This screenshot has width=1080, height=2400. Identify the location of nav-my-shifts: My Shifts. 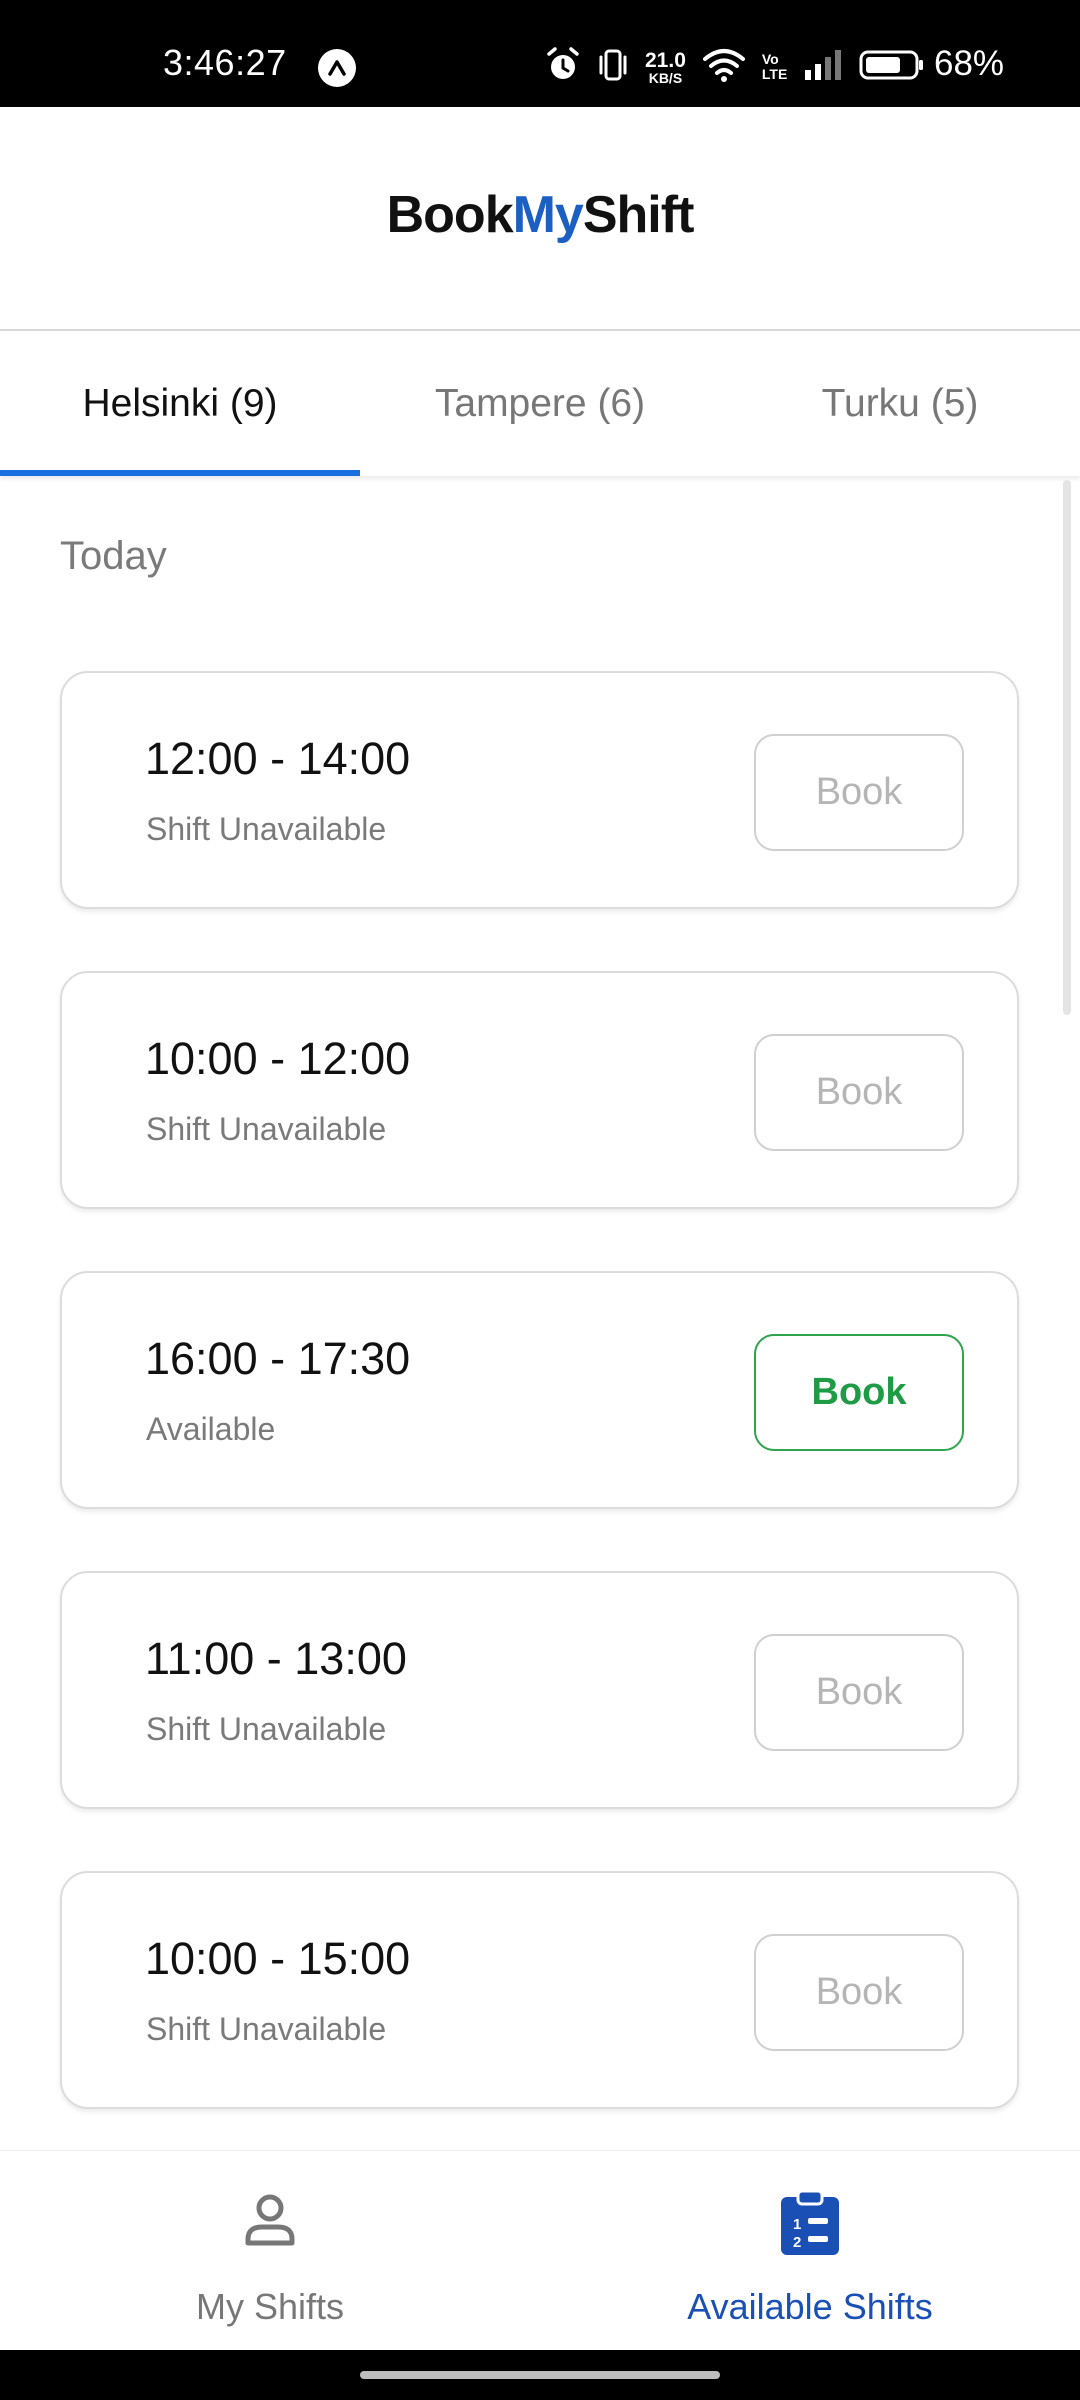
(270, 2251).